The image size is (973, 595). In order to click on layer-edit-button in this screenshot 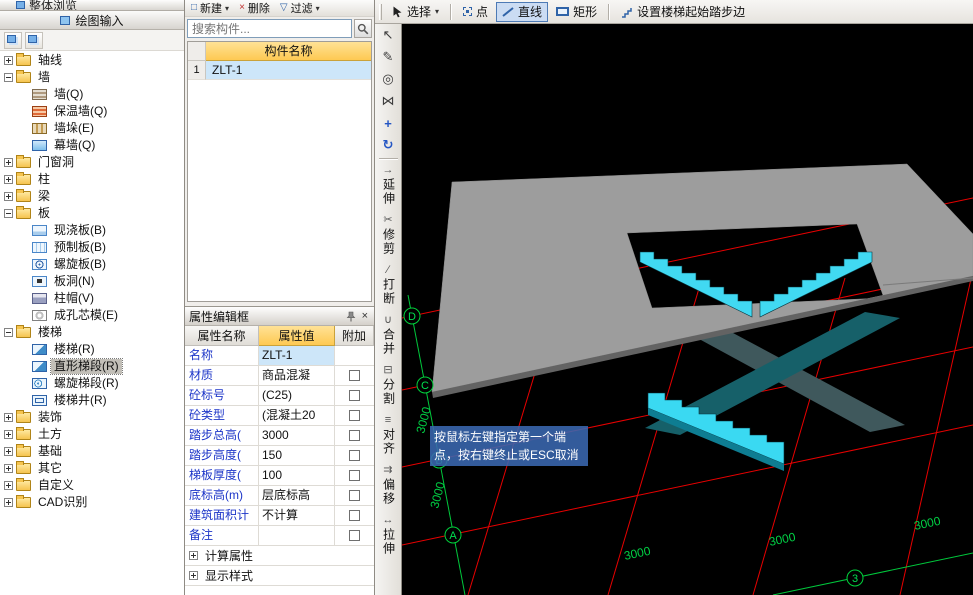, I will do `click(34, 40)`.